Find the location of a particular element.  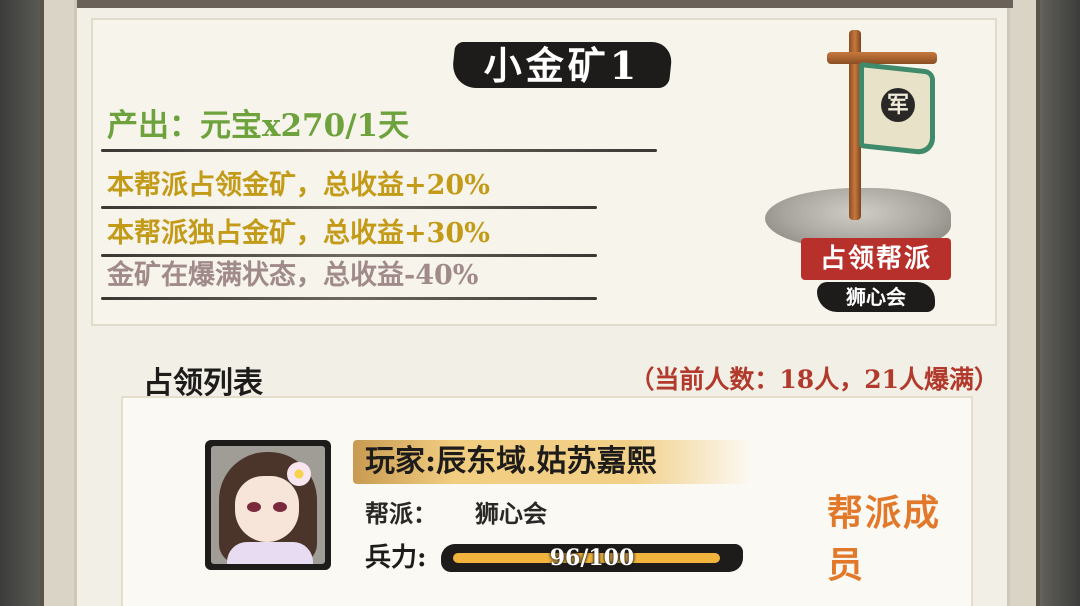

power-value: 96/100 is located at coordinates (592, 558).